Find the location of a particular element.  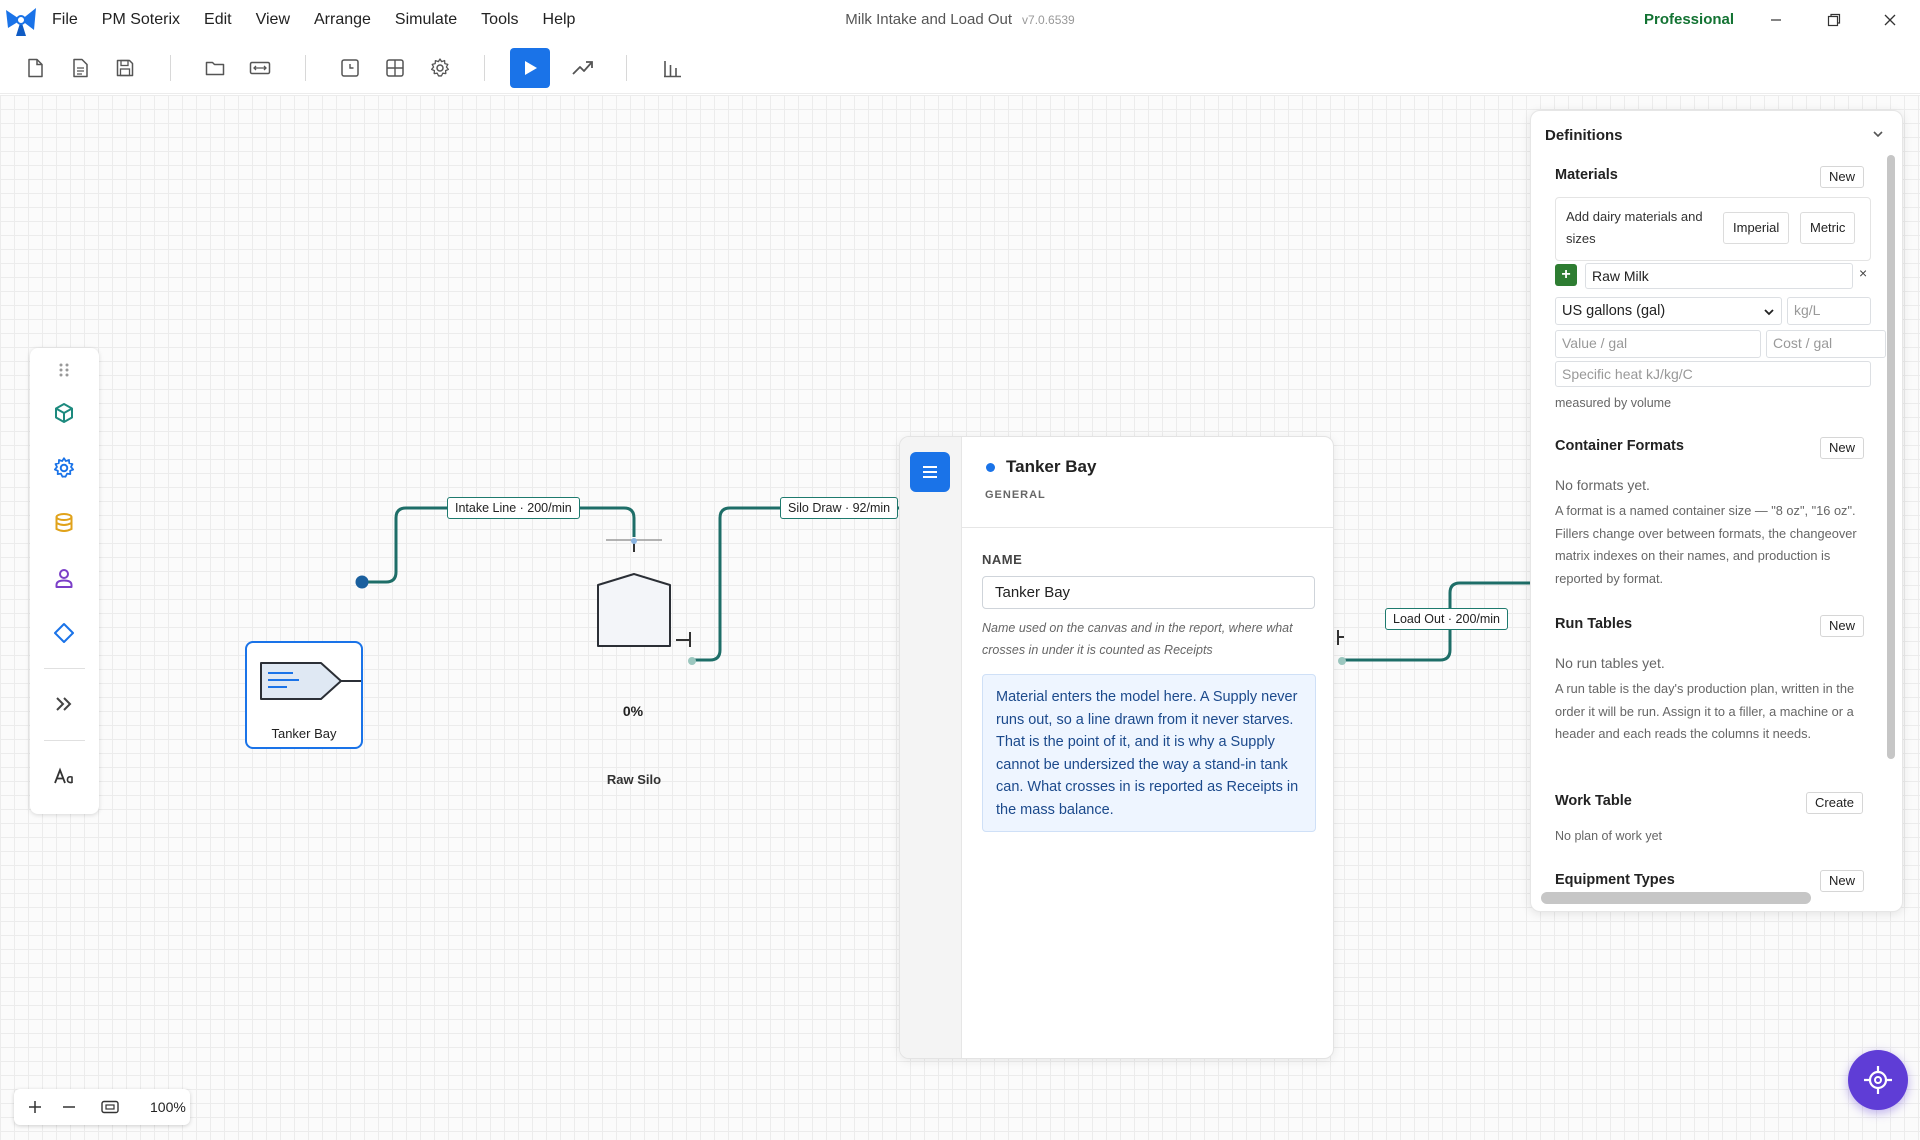

palette-tank-button is located at coordinates (64, 523).